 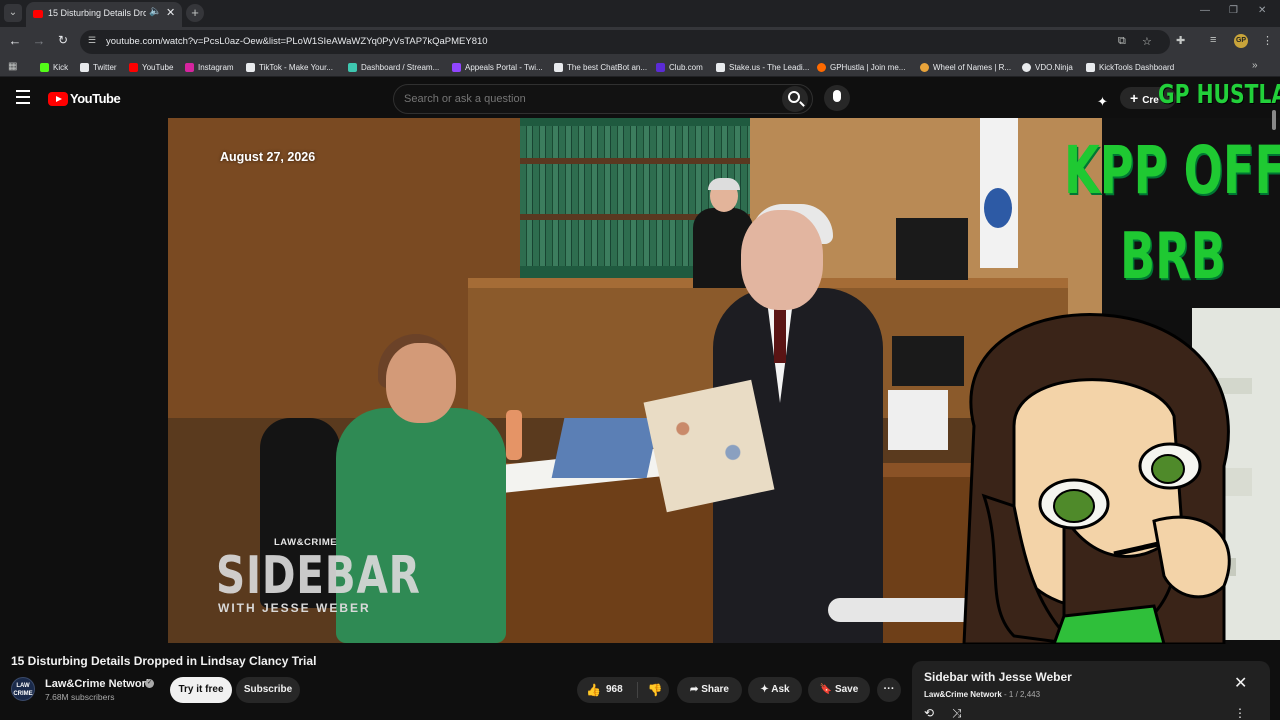 I want to click on like-count: 968, so click(x=614, y=689).